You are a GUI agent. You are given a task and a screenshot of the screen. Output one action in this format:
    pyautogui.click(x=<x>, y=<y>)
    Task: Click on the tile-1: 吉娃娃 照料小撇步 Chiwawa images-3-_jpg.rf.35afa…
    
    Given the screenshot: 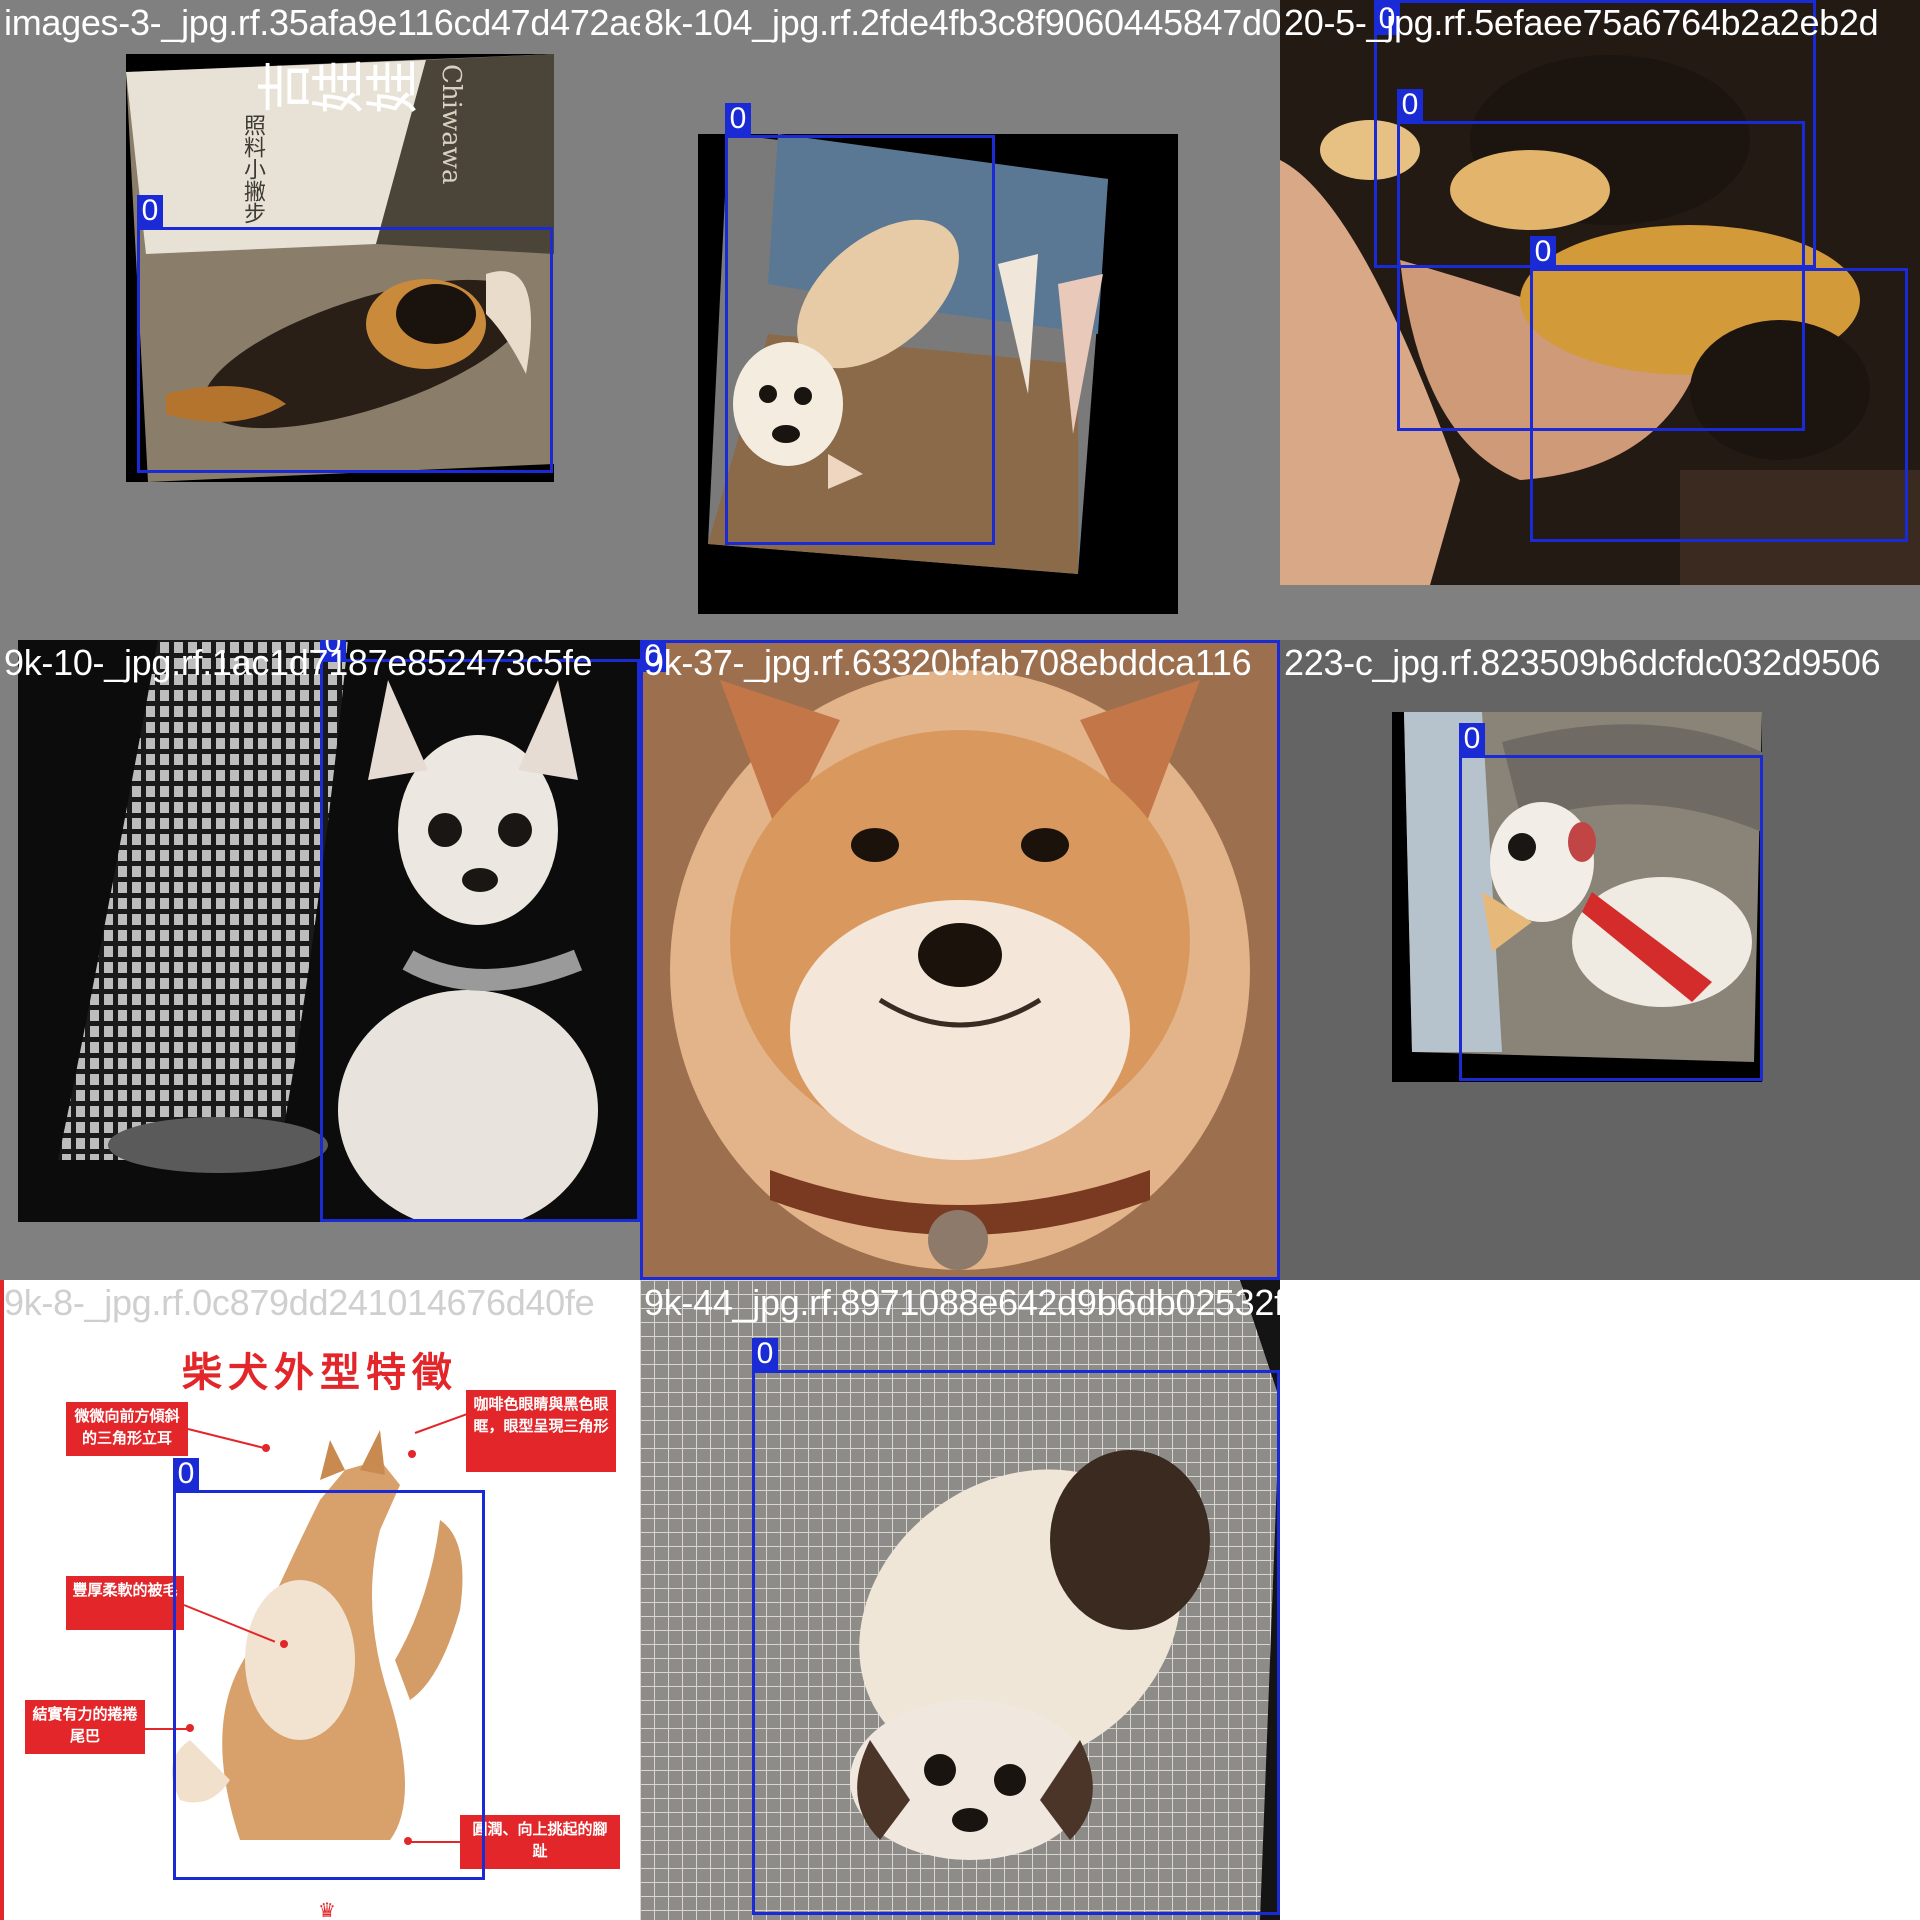 What is the action you would take?
    pyautogui.click(x=320, y=320)
    